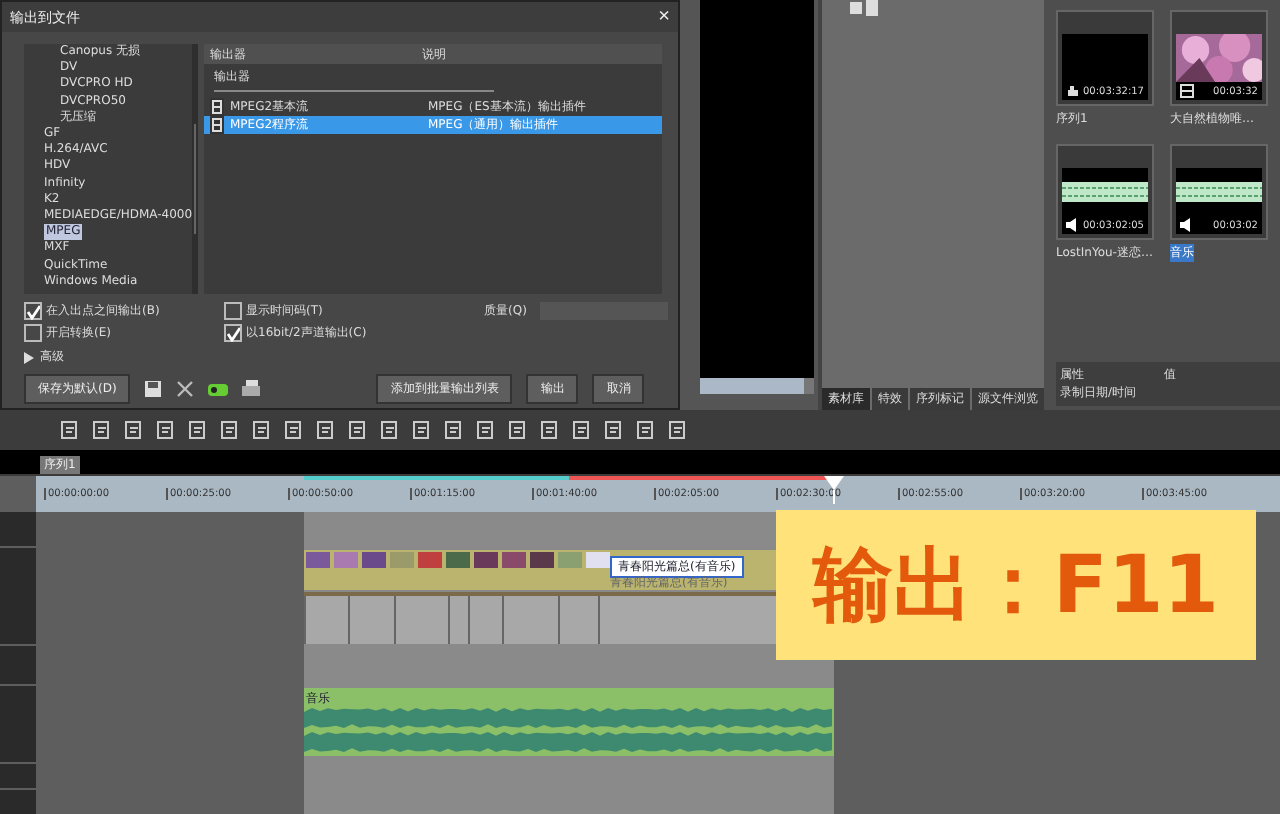 The height and width of the screenshot is (814, 1280). I want to click on shortcut-toast: 输出：F11, so click(1016, 585).